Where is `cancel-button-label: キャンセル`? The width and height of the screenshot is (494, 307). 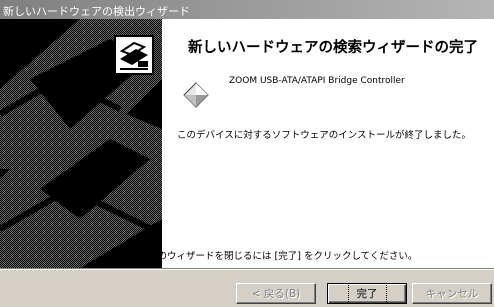
cancel-button-label: キャンセル is located at coordinates (452, 294).